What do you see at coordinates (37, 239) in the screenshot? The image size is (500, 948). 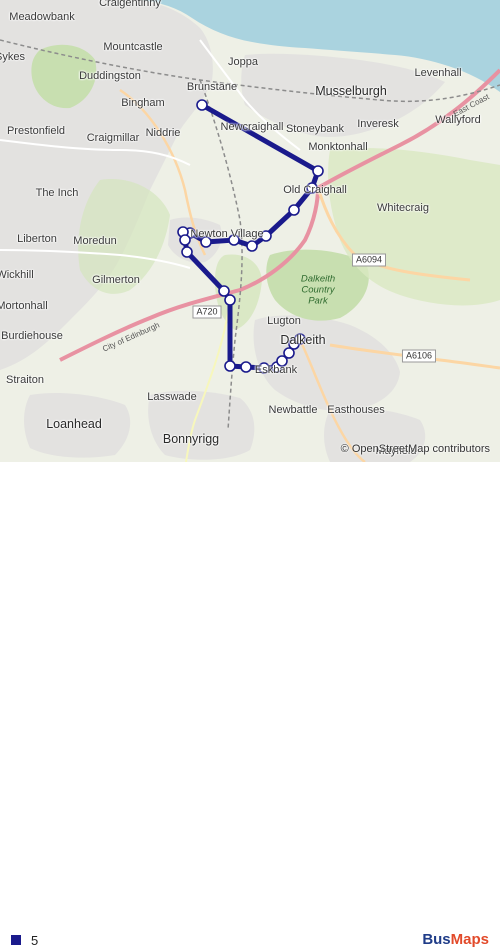 I see `place-label: Liberton` at bounding box center [37, 239].